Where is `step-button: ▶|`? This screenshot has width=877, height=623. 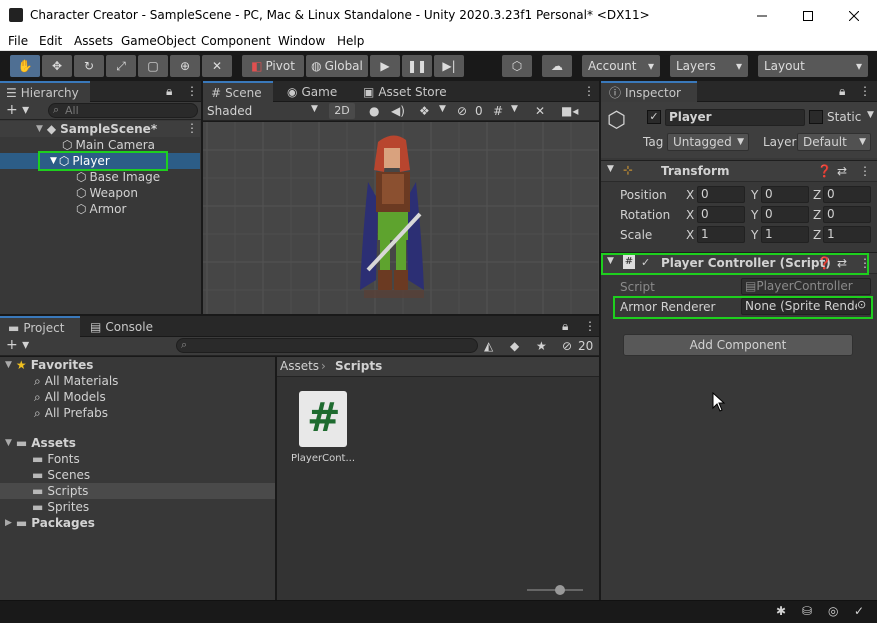 step-button: ▶| is located at coordinates (449, 66).